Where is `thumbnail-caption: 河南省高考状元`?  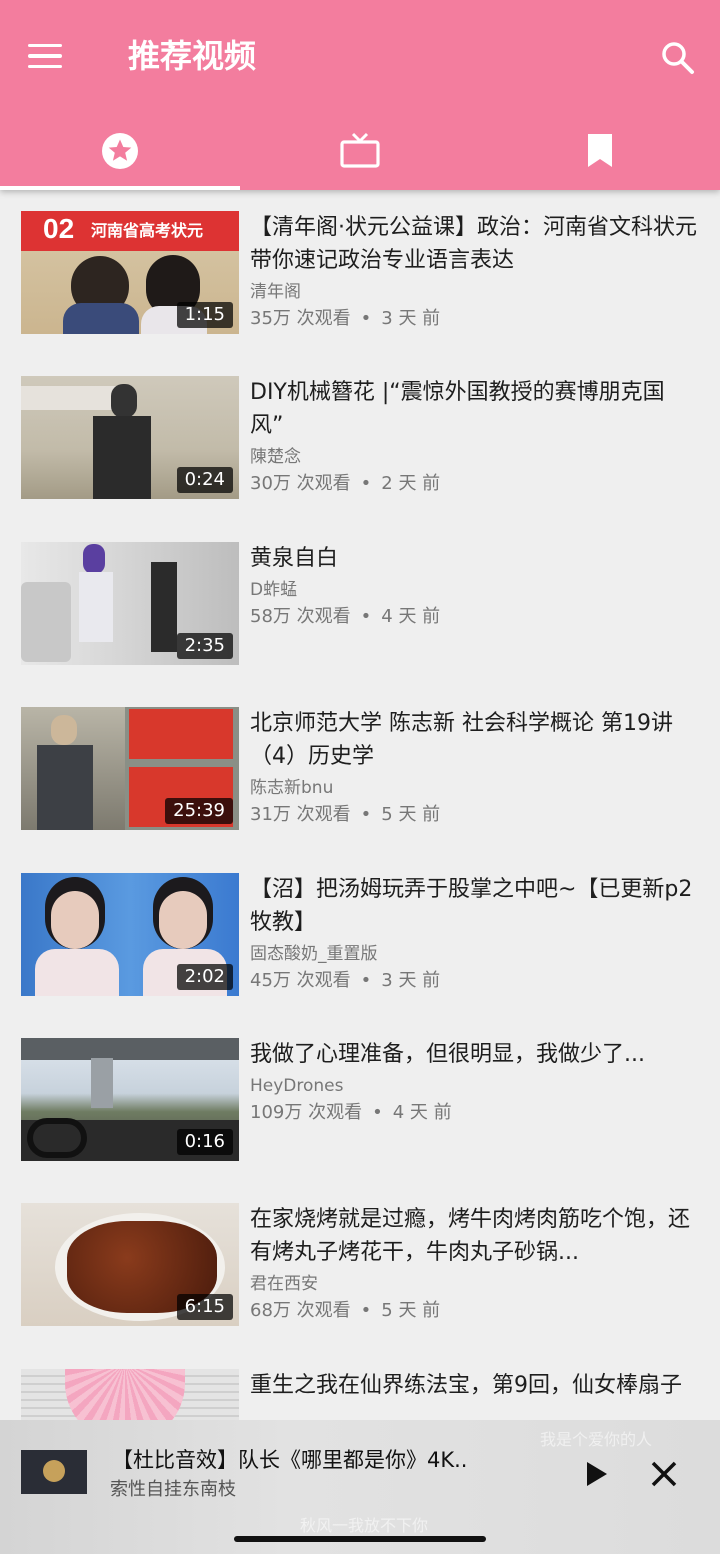 thumbnail-caption: 河南省高考状元 is located at coordinates (147, 230).